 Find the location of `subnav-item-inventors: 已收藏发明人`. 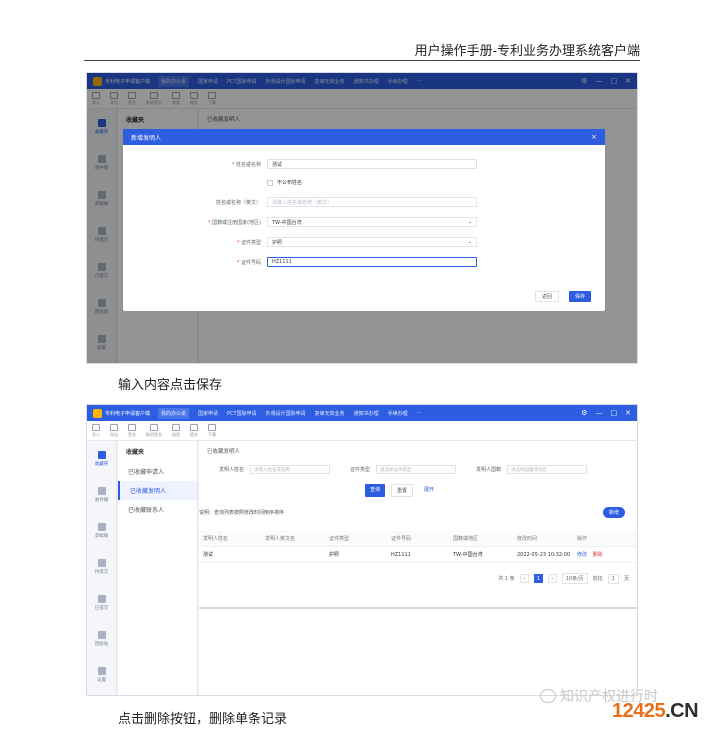

subnav-item-inventors: 已收藏发明人 is located at coordinates (157, 490).